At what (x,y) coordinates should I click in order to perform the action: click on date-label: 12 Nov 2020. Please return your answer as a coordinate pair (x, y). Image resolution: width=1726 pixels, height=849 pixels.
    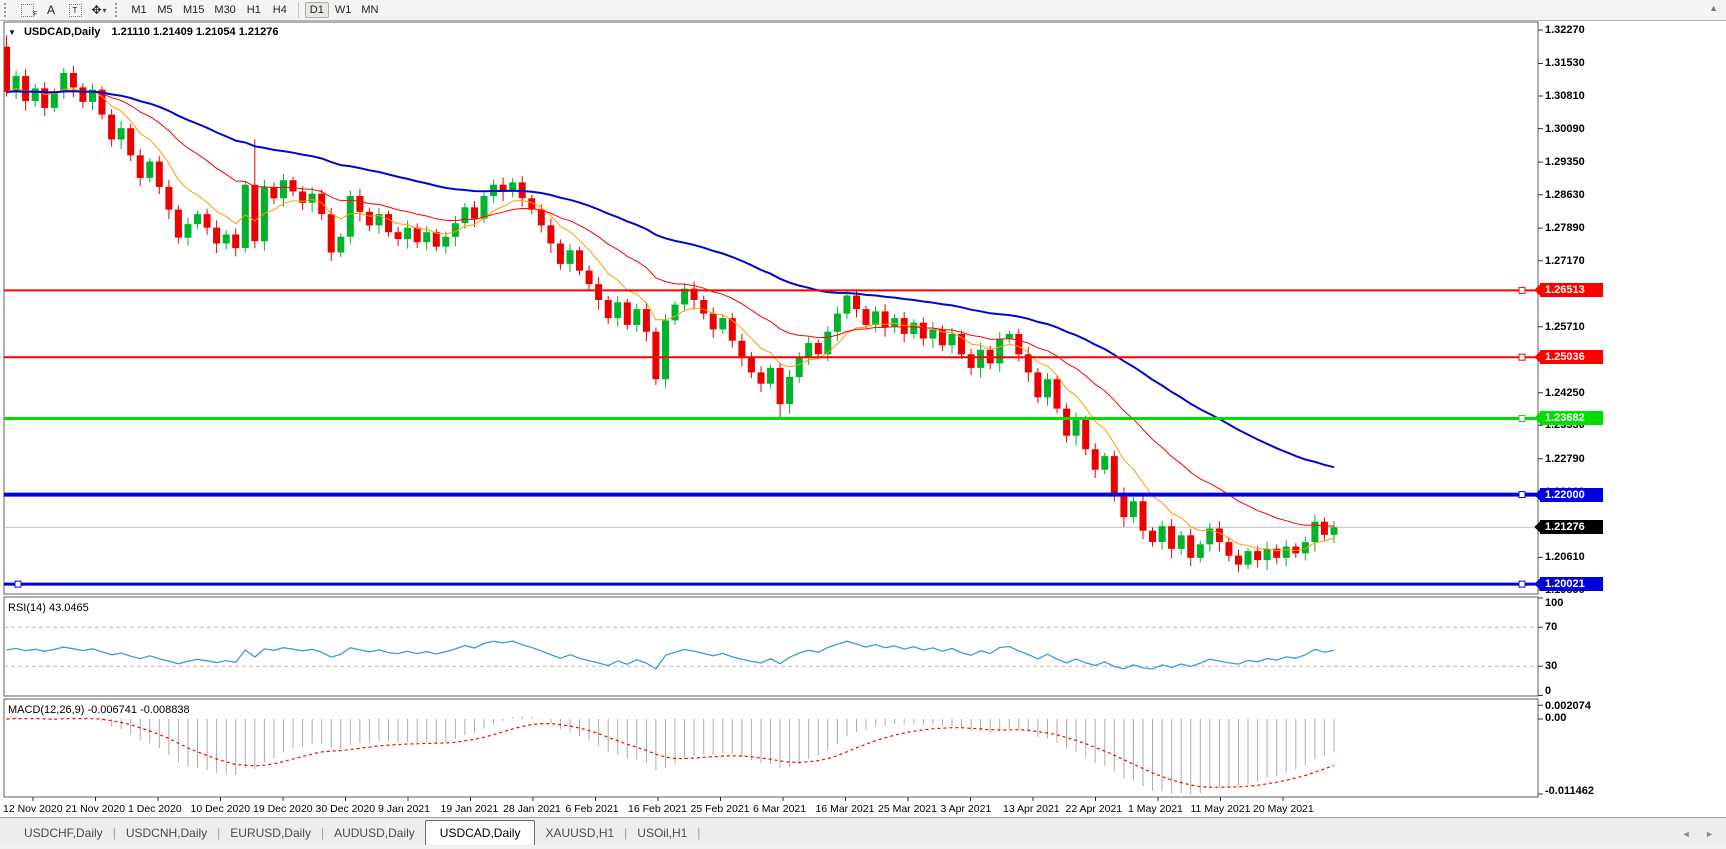
    Looking at the image, I should click on (33, 809).